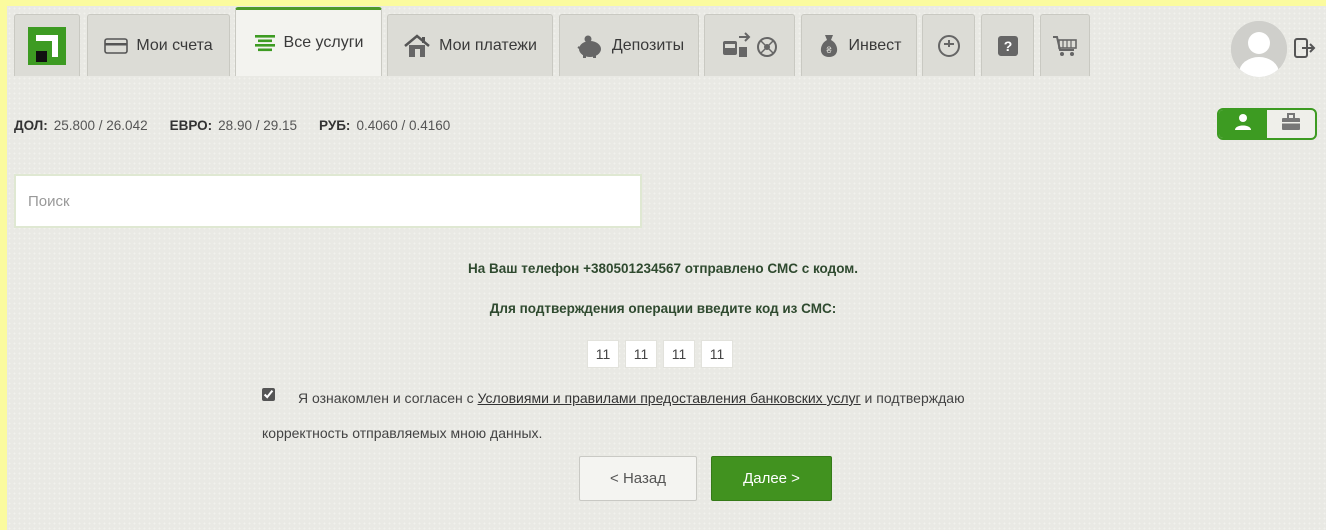  I want to click on tab-travel, so click(749, 45).